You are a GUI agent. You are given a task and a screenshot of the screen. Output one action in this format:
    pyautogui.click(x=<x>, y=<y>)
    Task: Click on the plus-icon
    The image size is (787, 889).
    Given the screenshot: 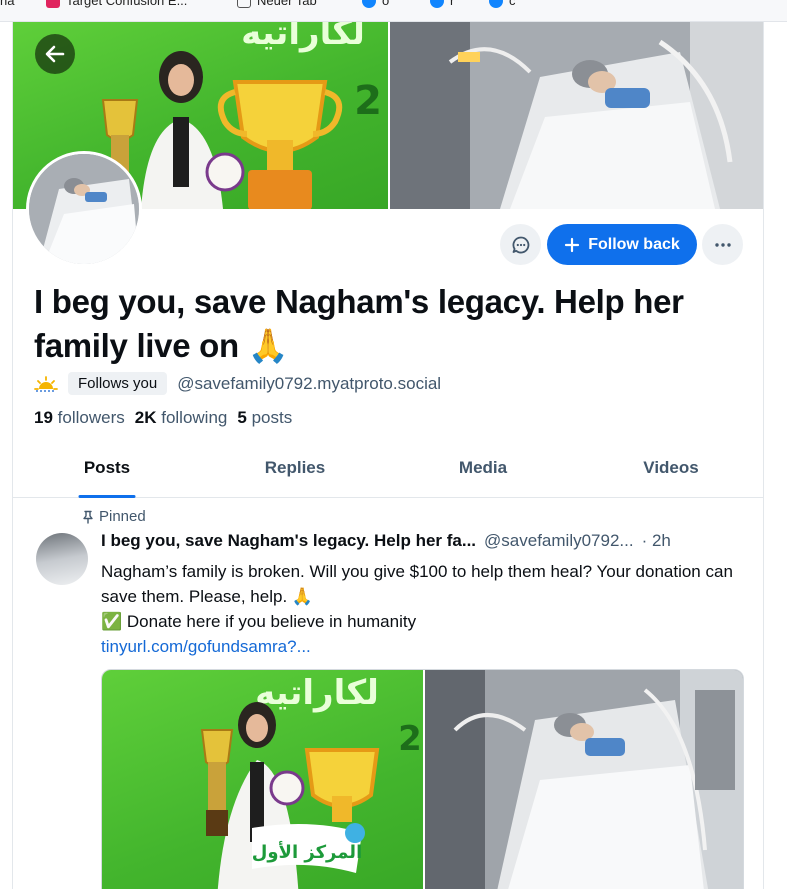 What is the action you would take?
    pyautogui.click(x=572, y=244)
    